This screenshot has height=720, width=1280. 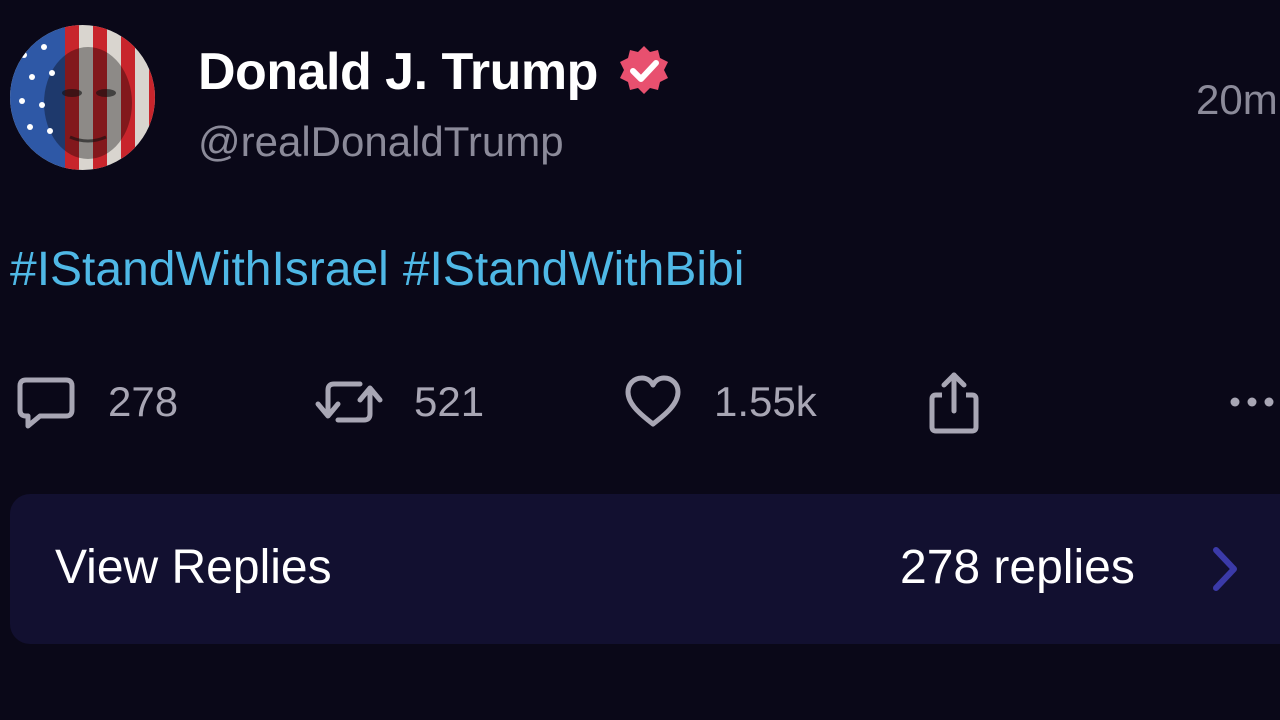 I want to click on author-row: Donald J. Trump, so click(x=435, y=72).